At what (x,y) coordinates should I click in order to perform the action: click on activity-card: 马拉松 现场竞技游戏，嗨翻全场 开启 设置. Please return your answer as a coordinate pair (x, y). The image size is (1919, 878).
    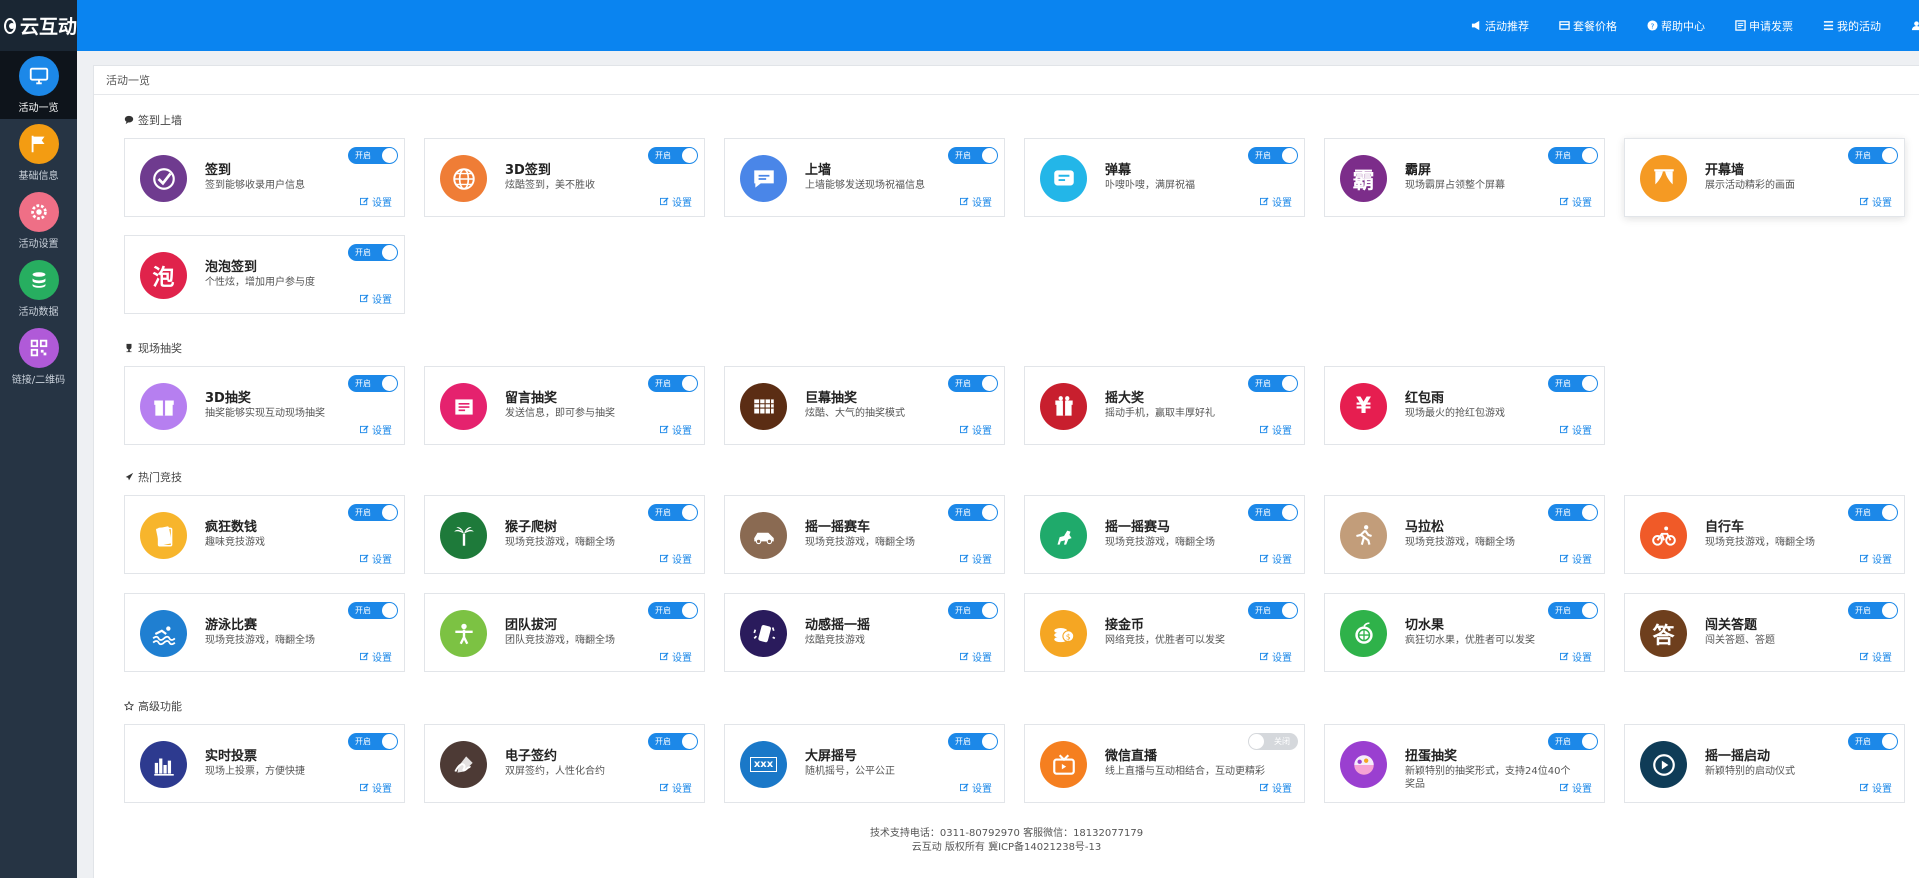
    Looking at the image, I should click on (1464, 534).